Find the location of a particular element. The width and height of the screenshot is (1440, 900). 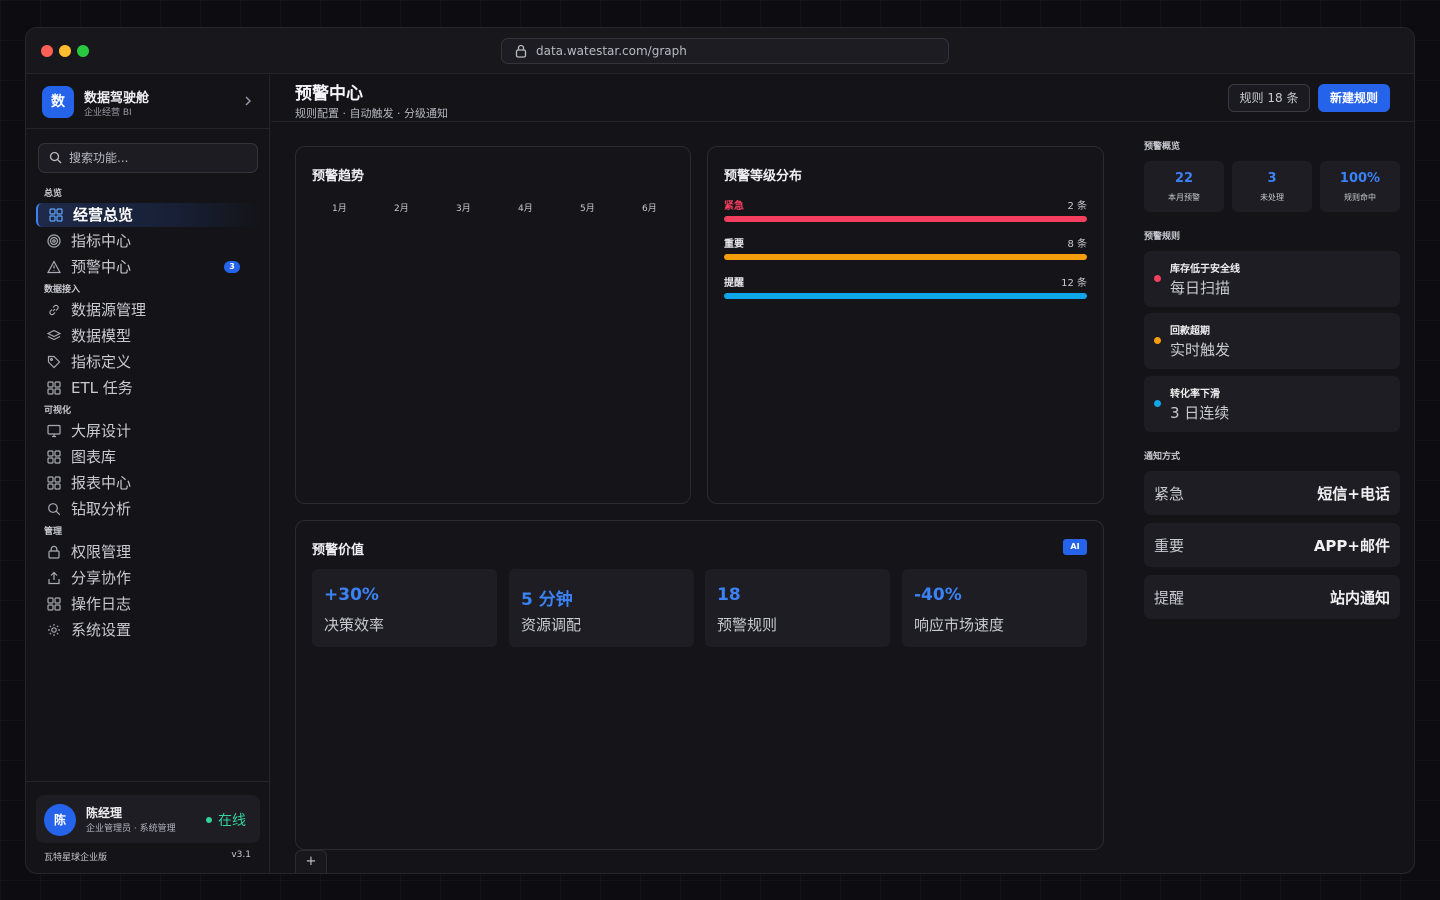

month-label: 1月 is located at coordinates (339, 209).